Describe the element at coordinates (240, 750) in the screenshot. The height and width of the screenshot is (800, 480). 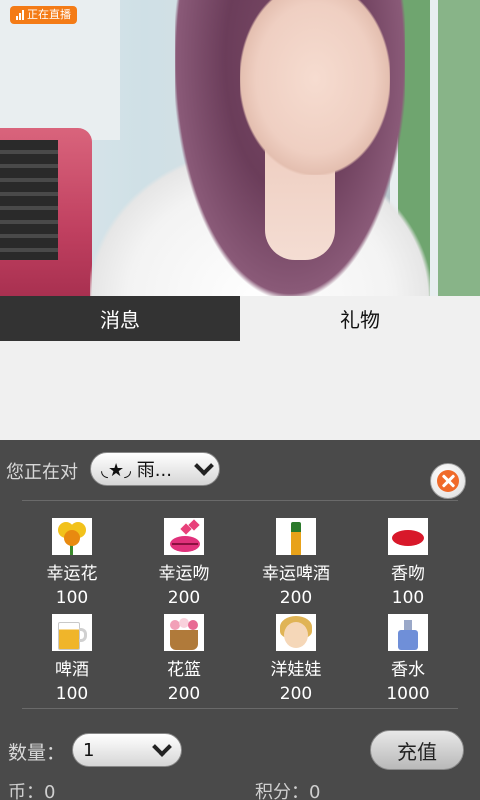
I see `quantity-row: 数量： 1 充值` at that location.